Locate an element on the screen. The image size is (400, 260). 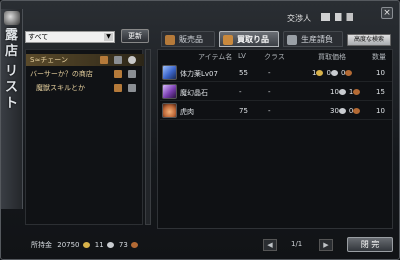
shop-list-item: S≈チェーン is located at coordinates (85, 60).